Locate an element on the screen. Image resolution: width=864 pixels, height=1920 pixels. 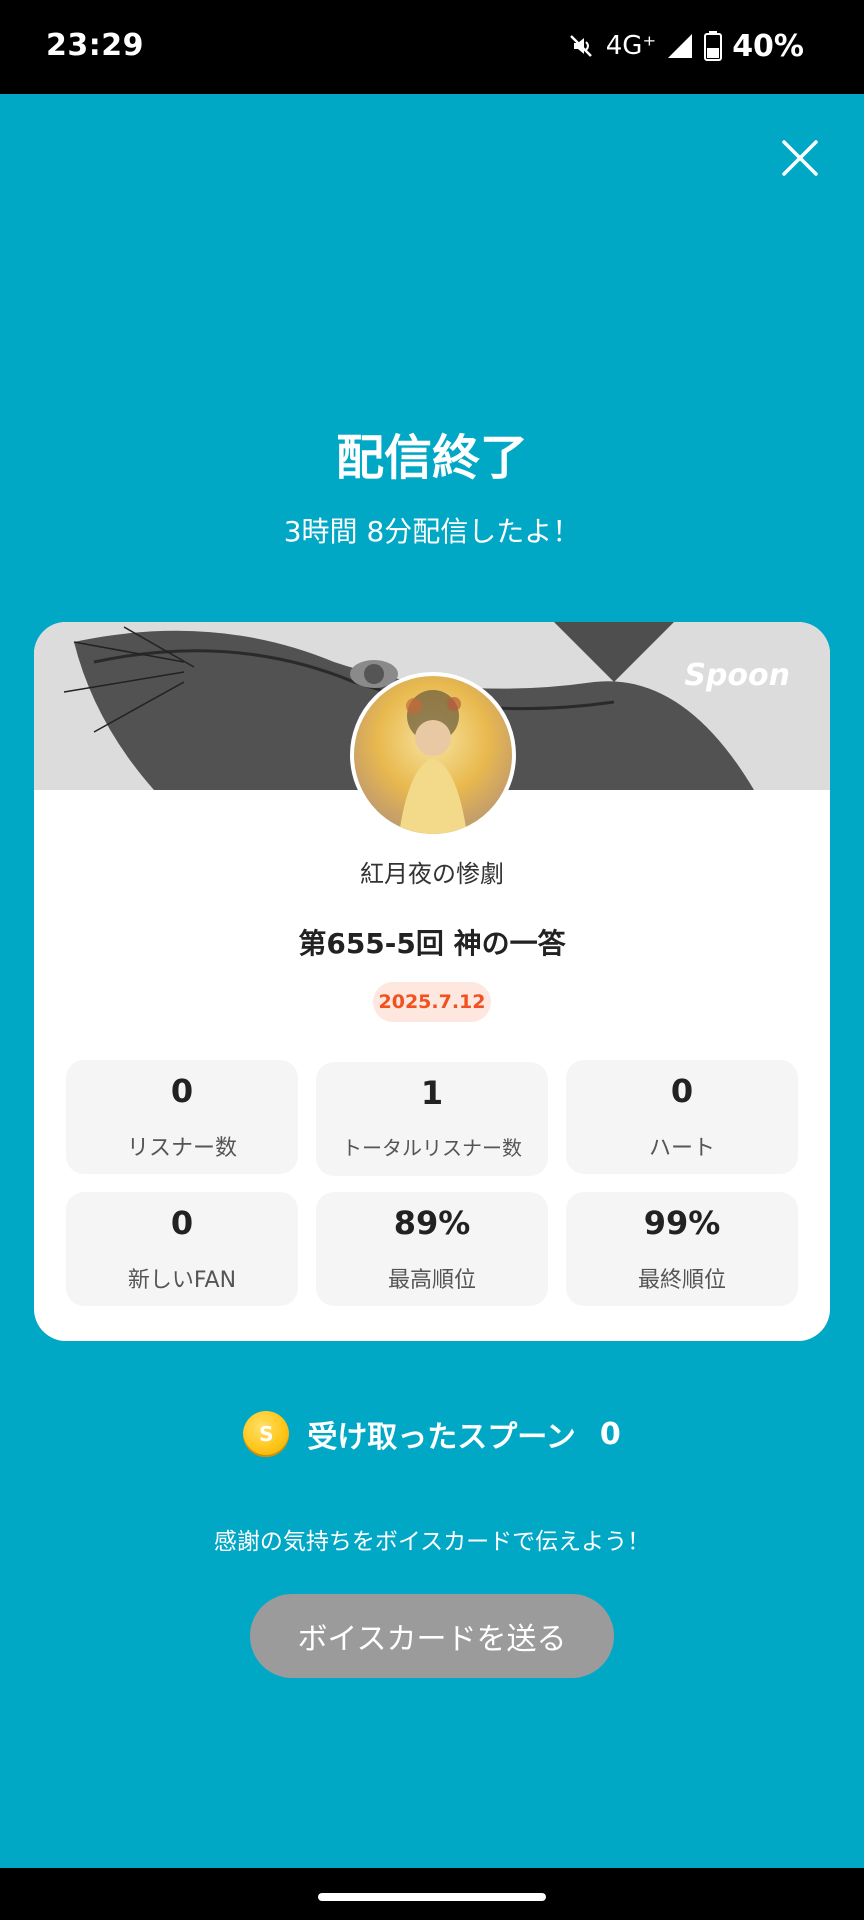
home-indicator is located at coordinates (432, 1897).